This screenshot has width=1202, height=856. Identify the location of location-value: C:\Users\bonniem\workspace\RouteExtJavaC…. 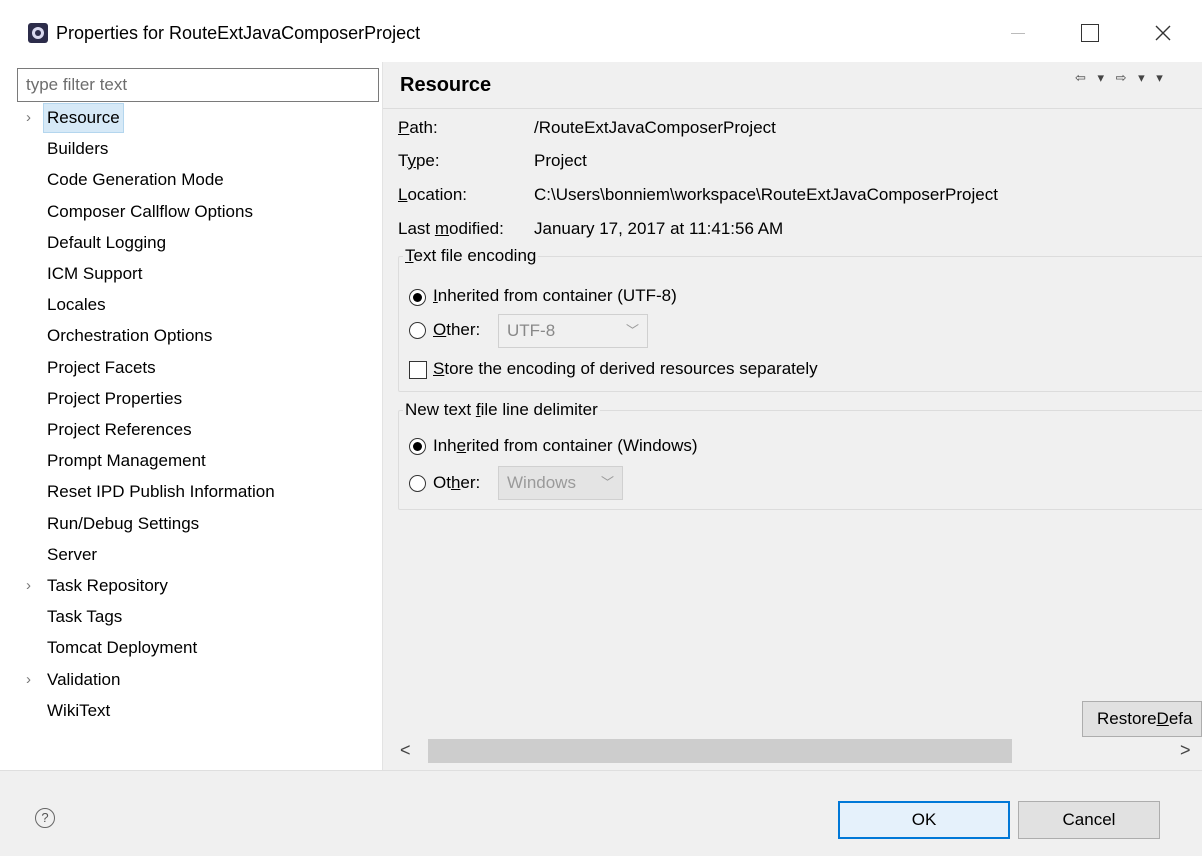
(766, 194).